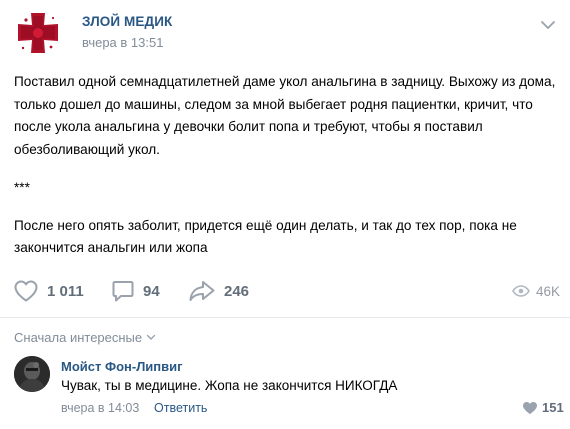  I want to click on post-menu-chevron-icon, so click(548, 23).